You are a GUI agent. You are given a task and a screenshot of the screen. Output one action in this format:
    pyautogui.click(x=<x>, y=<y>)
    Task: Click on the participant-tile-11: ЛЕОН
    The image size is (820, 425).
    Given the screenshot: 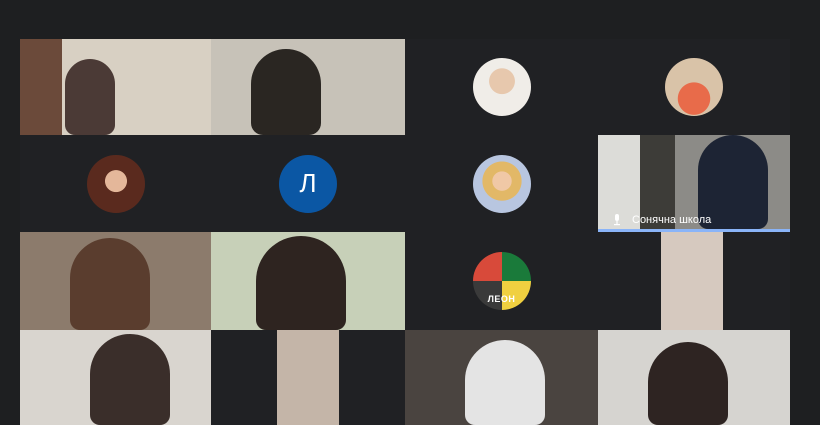 What is the action you would take?
    pyautogui.click(x=501, y=281)
    